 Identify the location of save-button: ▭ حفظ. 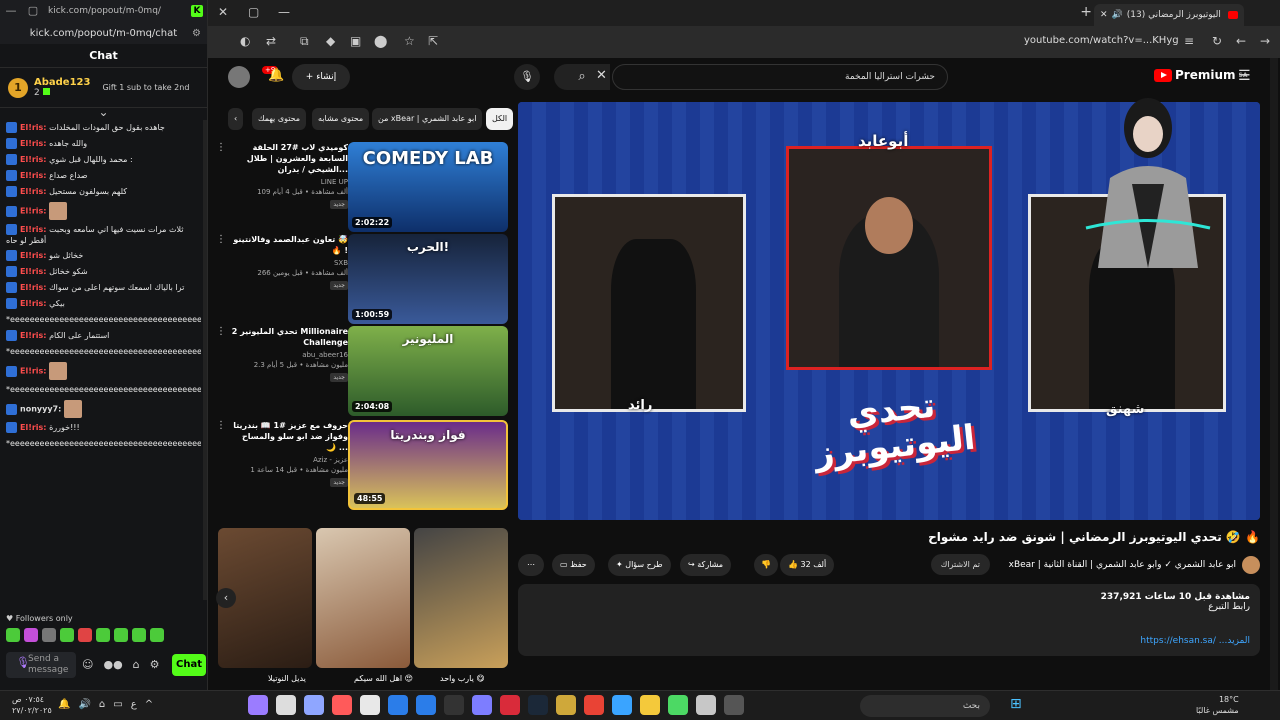
(573, 565).